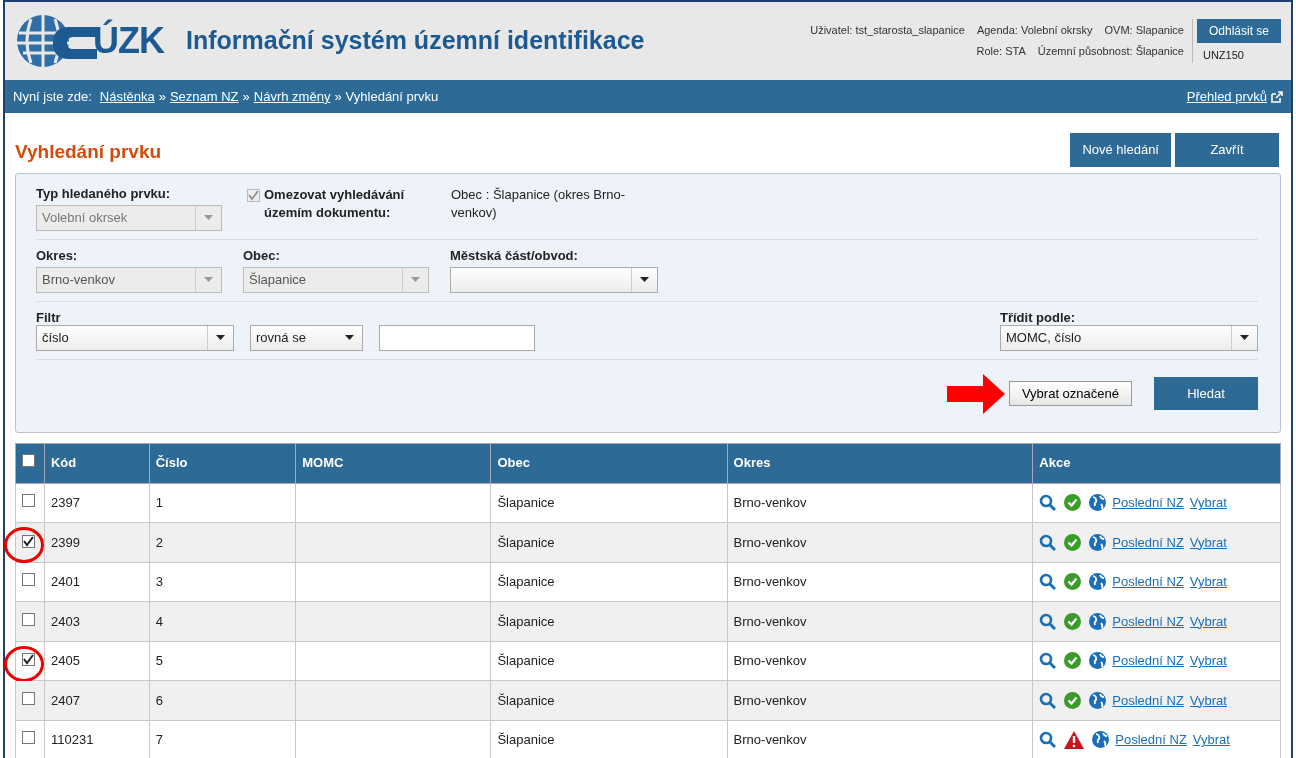 This screenshot has height=758, width=1296. Describe the element at coordinates (204, 96) in the screenshot. I see `breadcrumb-link: Seznam NZ` at that location.